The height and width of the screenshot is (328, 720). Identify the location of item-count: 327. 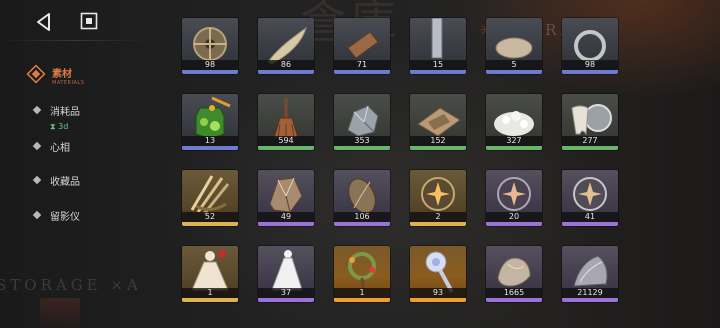
(514, 141).